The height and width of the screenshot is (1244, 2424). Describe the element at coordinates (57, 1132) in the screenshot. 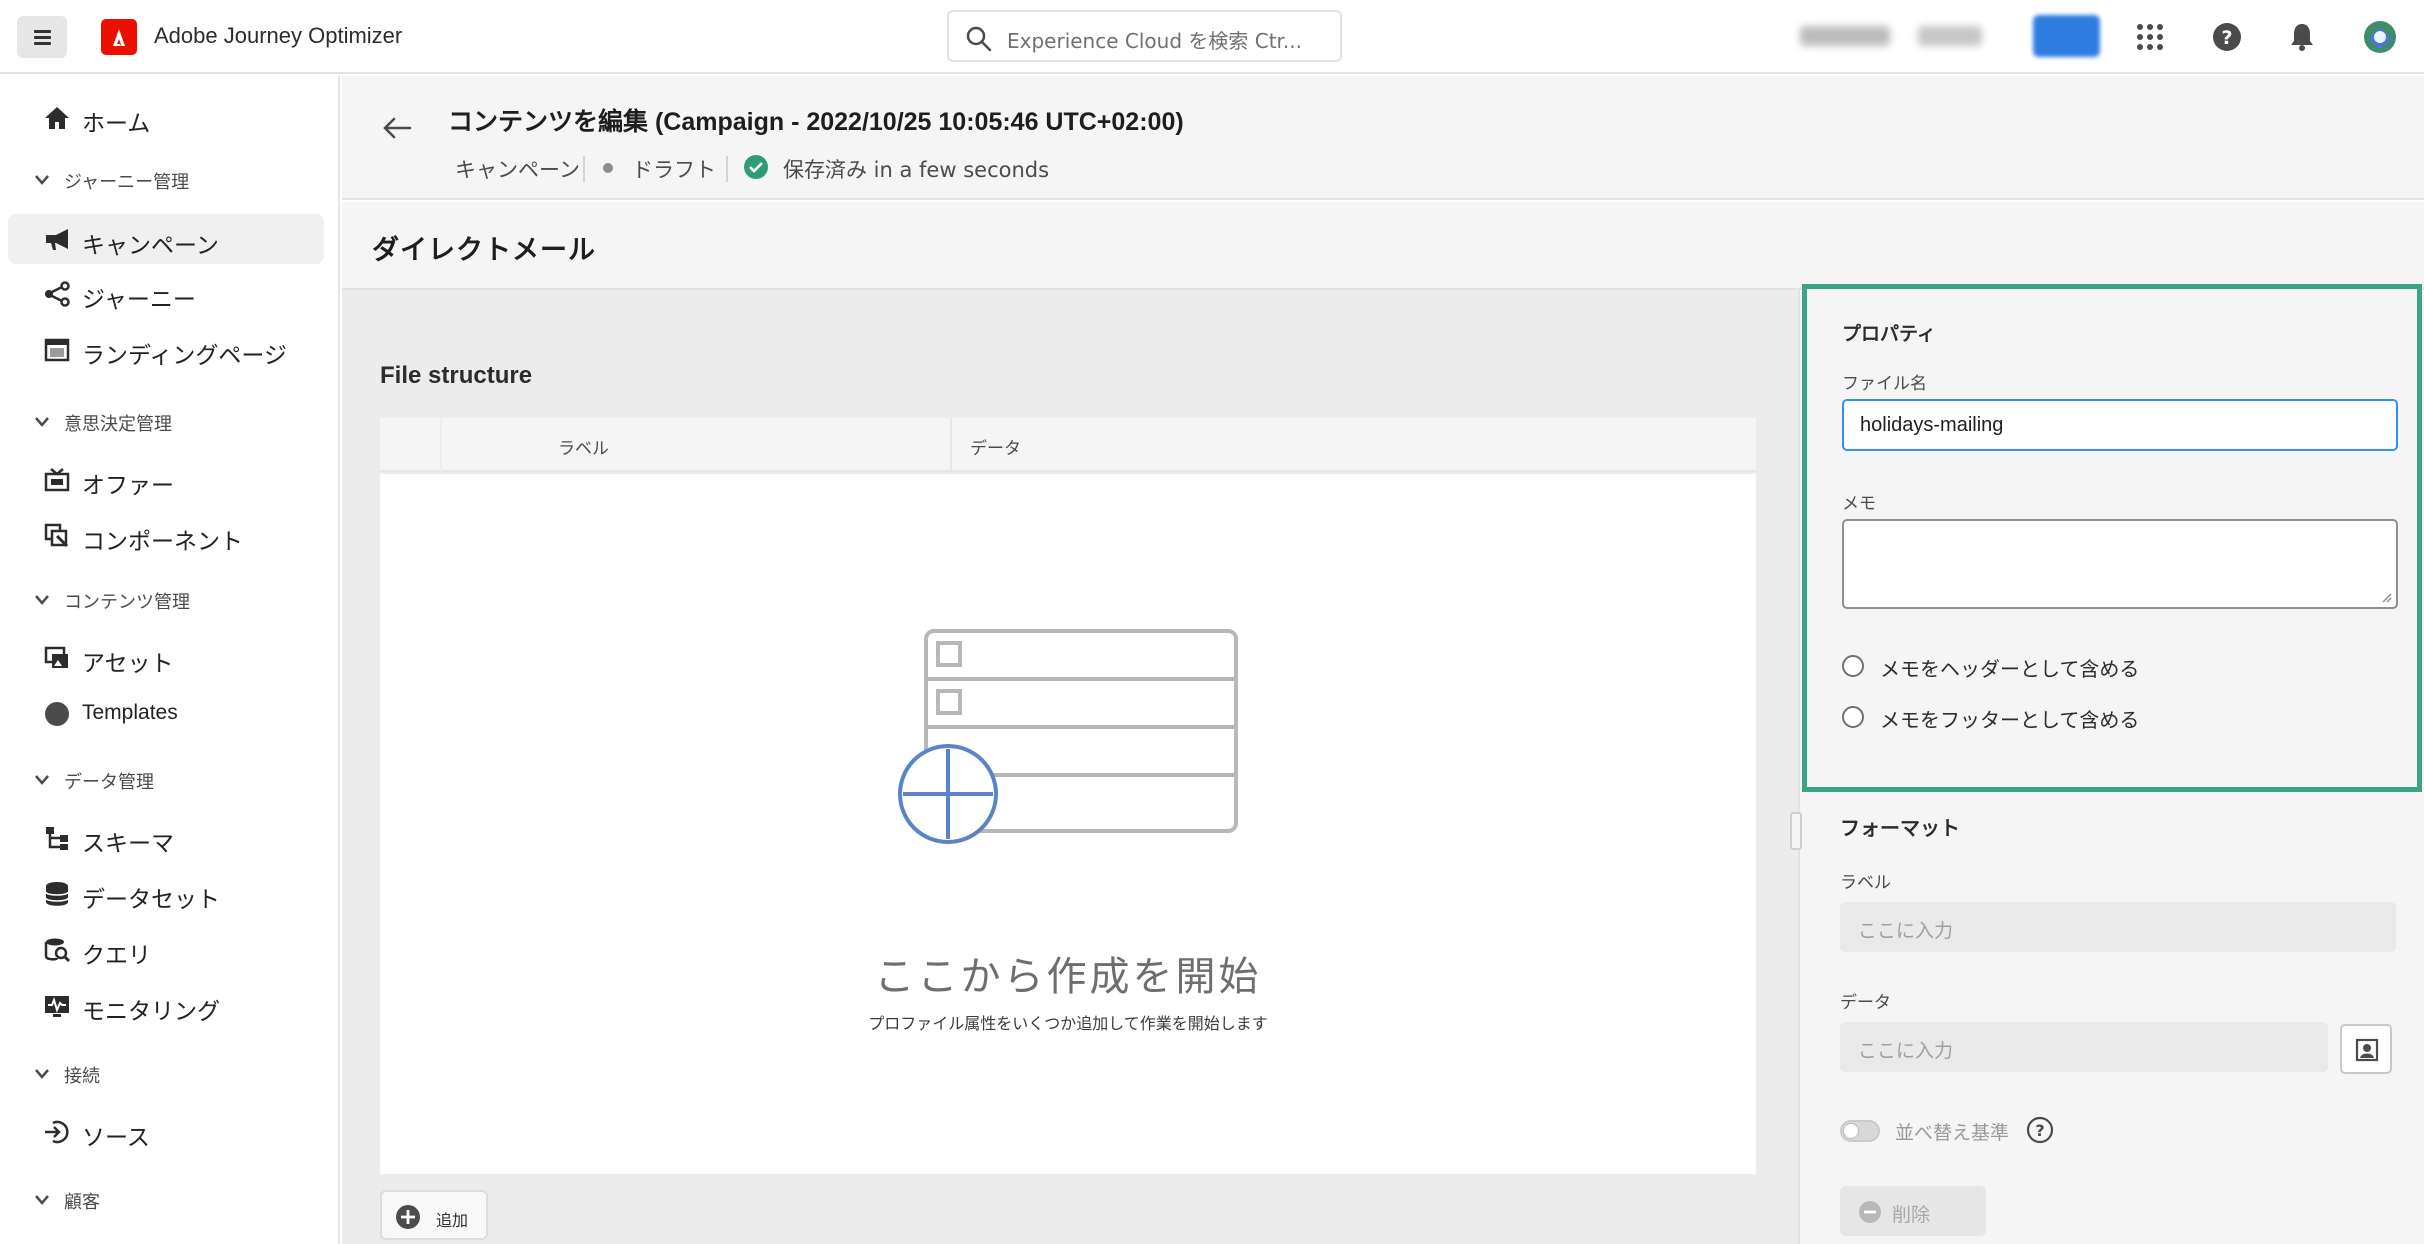

I see `sources-icon` at that location.